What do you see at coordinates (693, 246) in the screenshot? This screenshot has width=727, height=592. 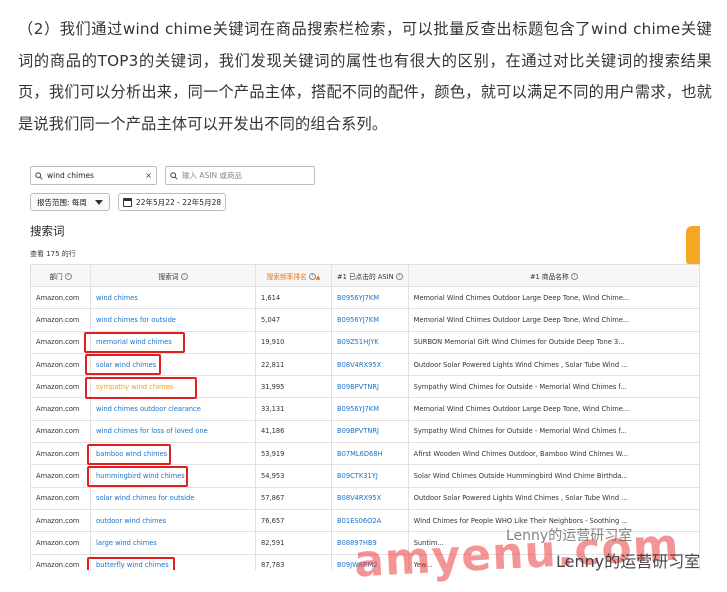 I see `side-feedback-tab` at bounding box center [693, 246].